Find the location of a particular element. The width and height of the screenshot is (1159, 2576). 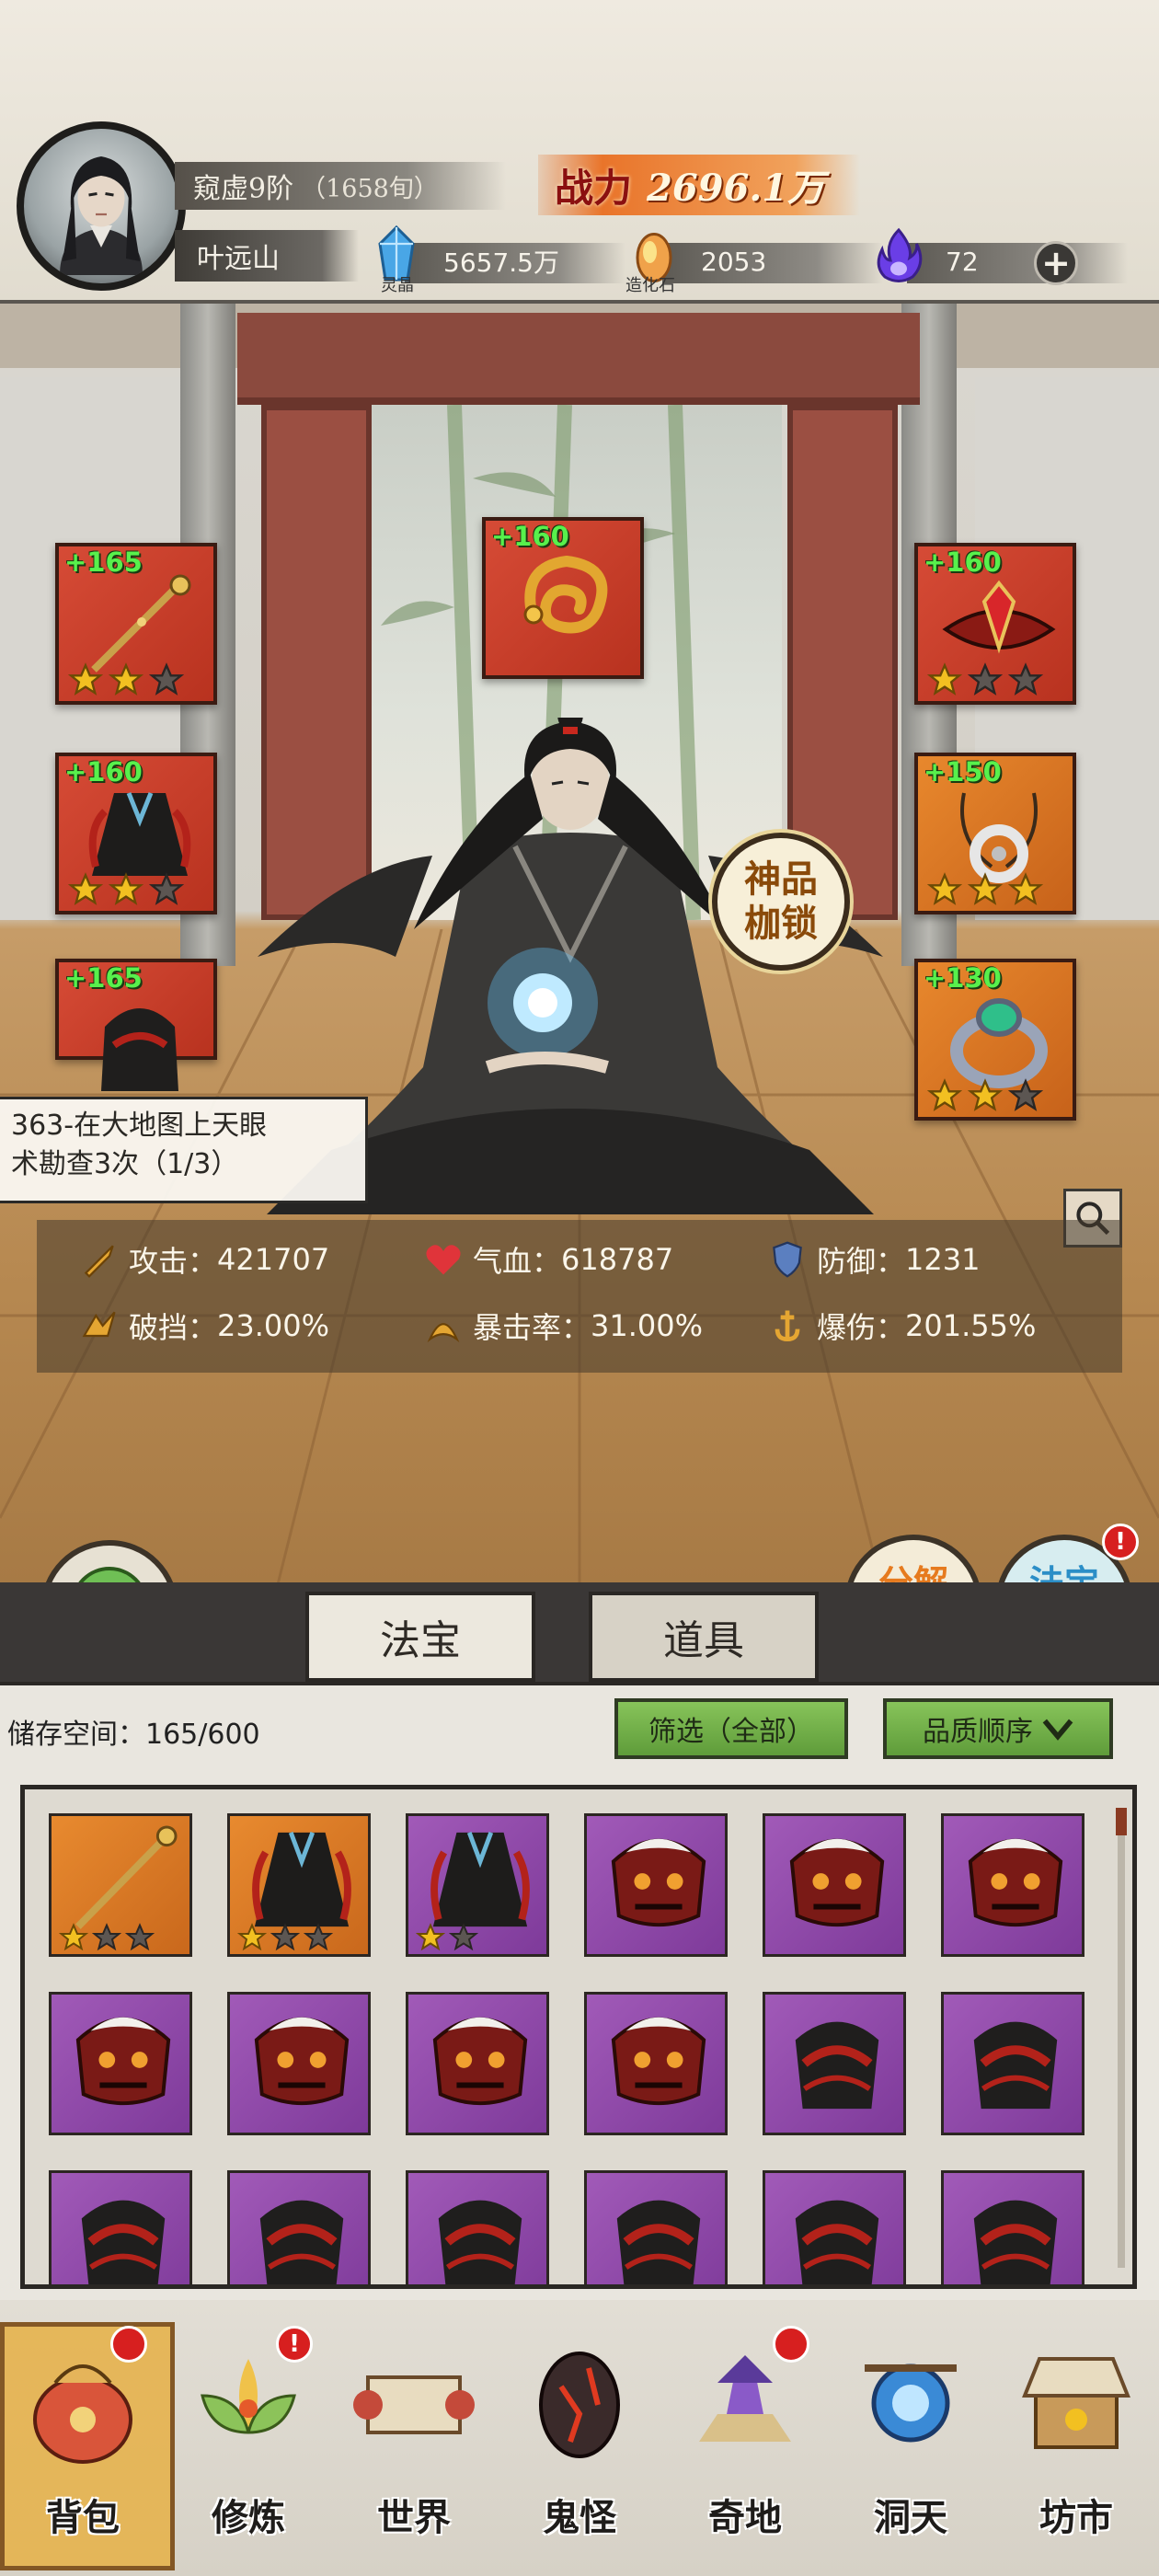

nav-label: 鬼怪 is located at coordinates (579, 2517).